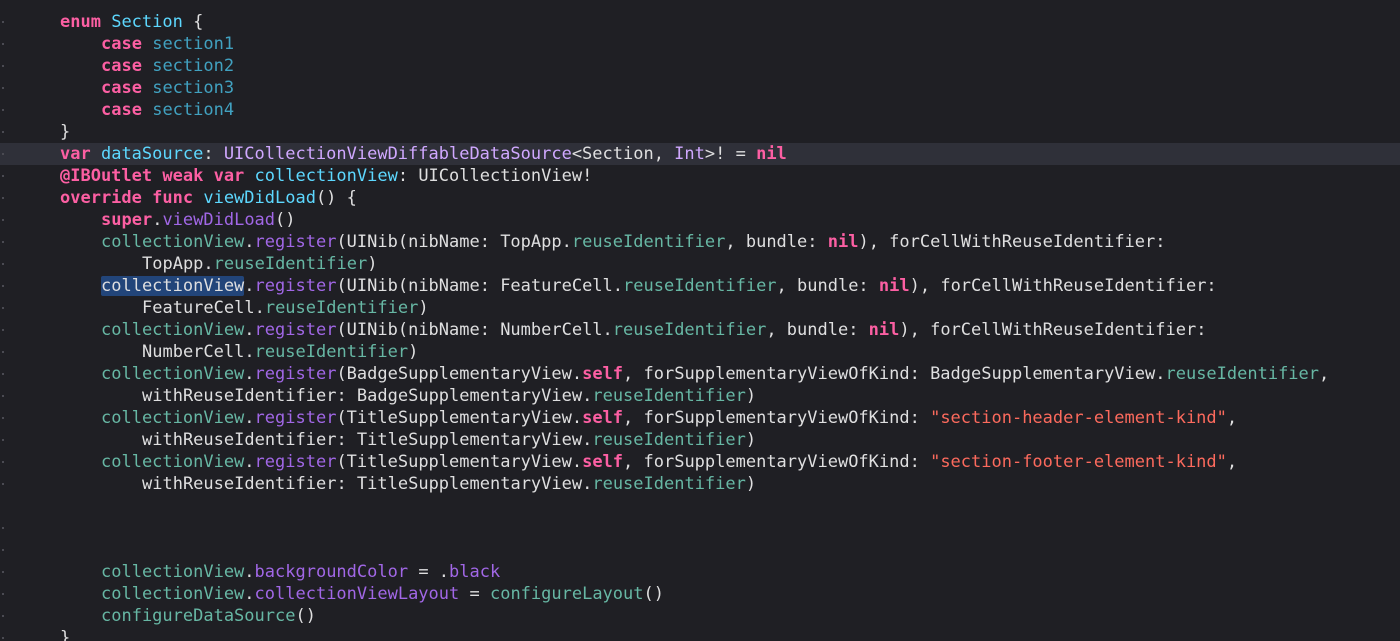 Image resolution: width=1400 pixels, height=641 pixels. What do you see at coordinates (331, 572) in the screenshot?
I see `code-token: backgroundColor` at bounding box center [331, 572].